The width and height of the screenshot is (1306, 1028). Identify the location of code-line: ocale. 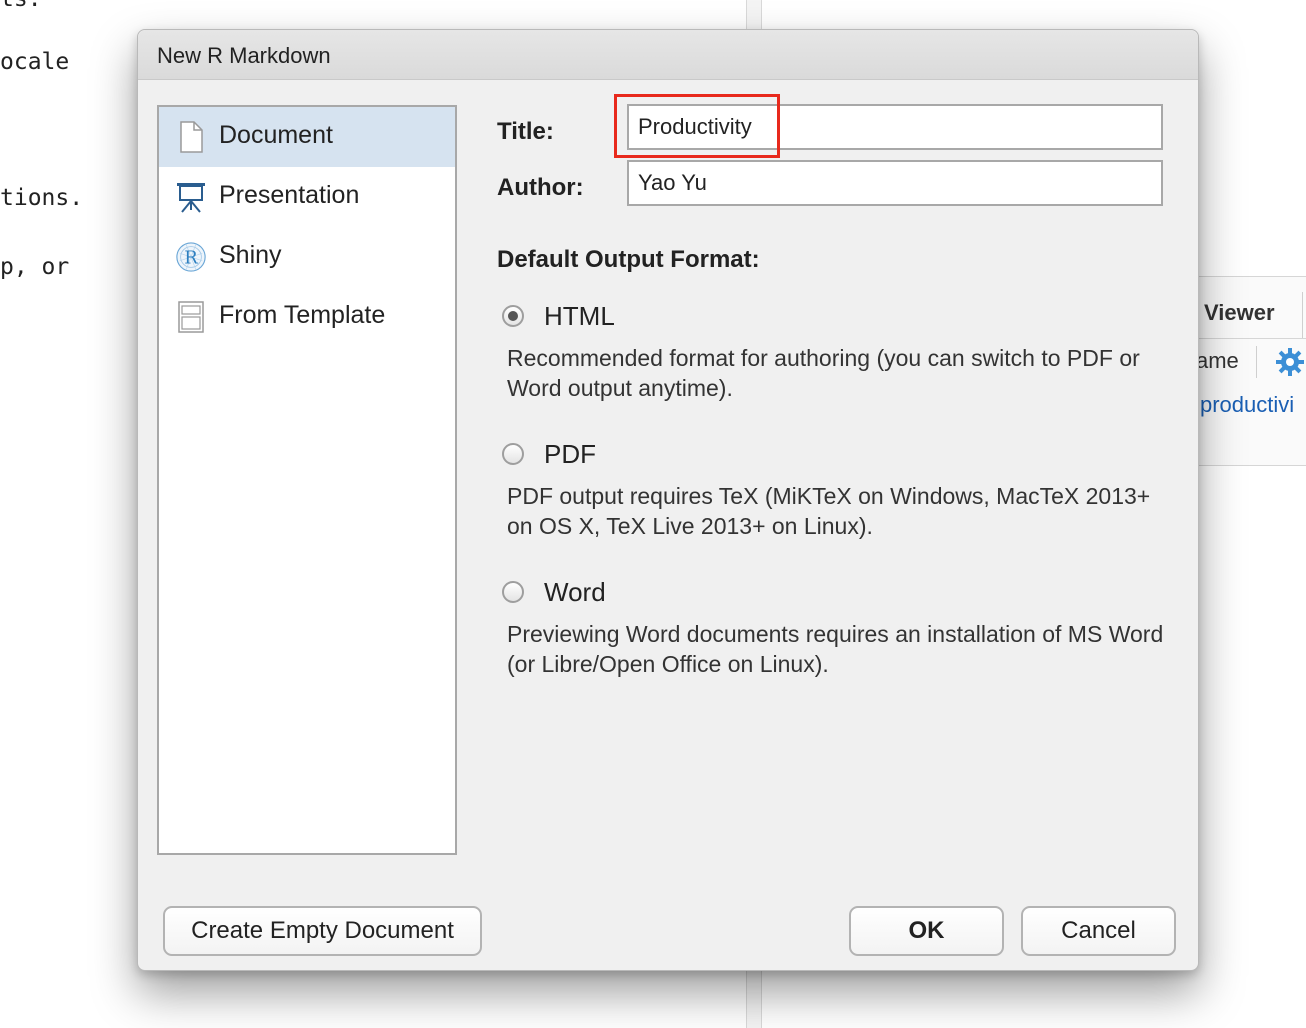
(35, 62).